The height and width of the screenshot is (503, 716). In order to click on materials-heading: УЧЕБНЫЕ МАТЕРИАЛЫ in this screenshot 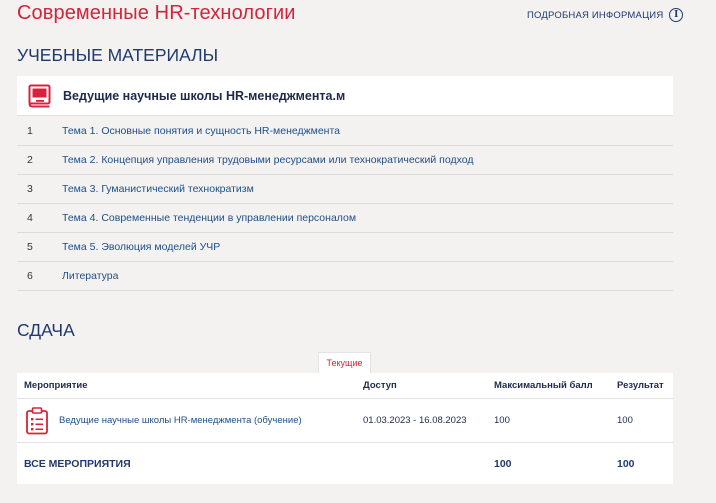, I will do `click(118, 55)`.